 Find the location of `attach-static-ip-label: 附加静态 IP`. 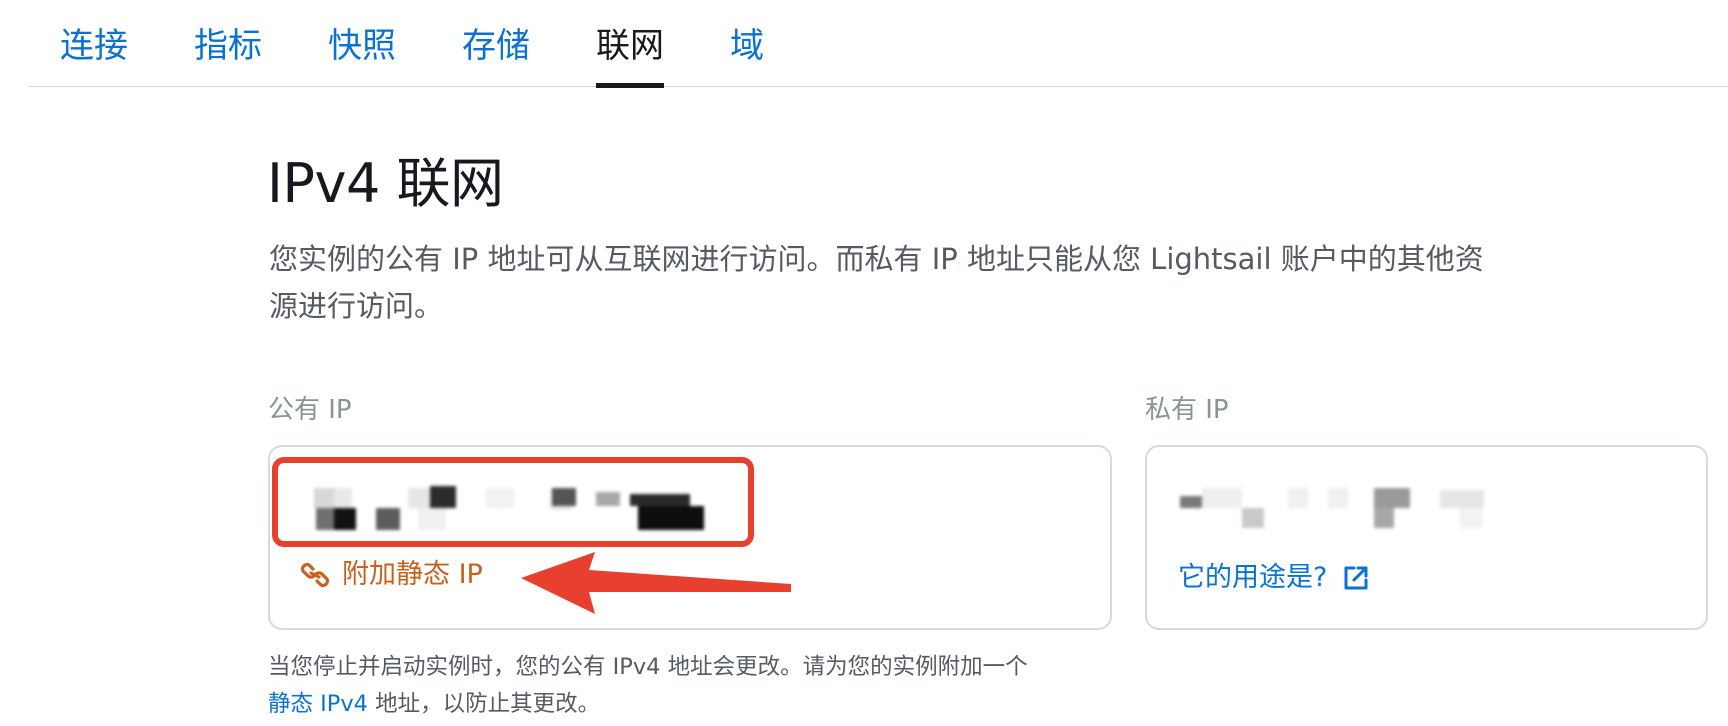

attach-static-ip-label: 附加静态 IP is located at coordinates (412, 574).